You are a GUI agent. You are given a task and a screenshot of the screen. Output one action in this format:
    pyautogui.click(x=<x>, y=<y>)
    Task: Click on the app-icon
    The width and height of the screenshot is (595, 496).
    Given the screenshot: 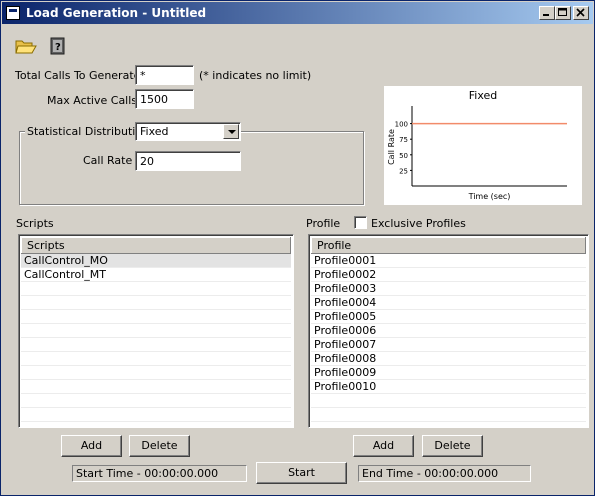 What is the action you would take?
    pyautogui.click(x=13, y=13)
    